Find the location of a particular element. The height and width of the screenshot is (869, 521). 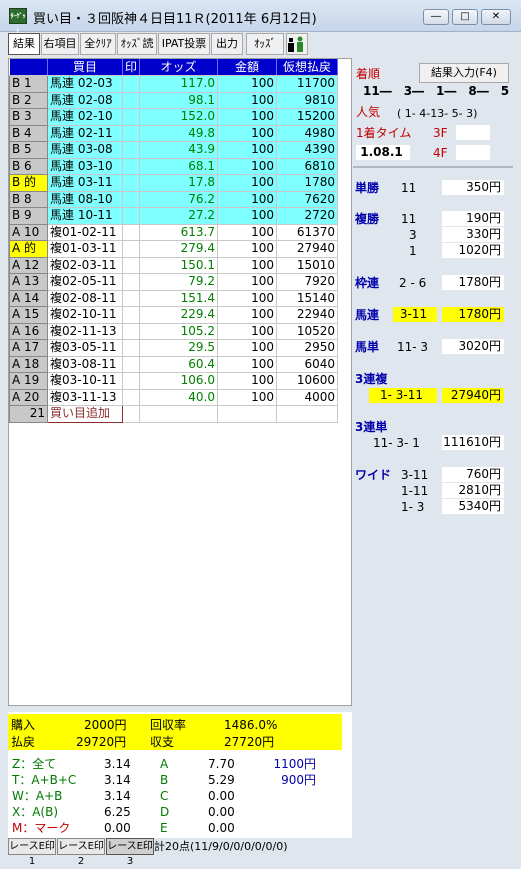

minimize-button: ― is located at coordinates (436, 17).